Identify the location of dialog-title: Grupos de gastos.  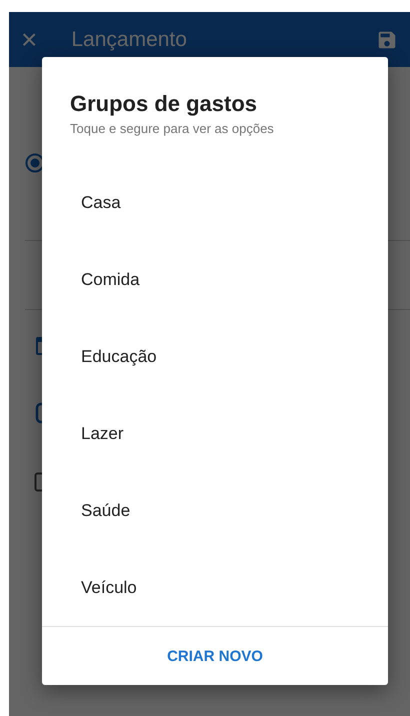
(164, 104).